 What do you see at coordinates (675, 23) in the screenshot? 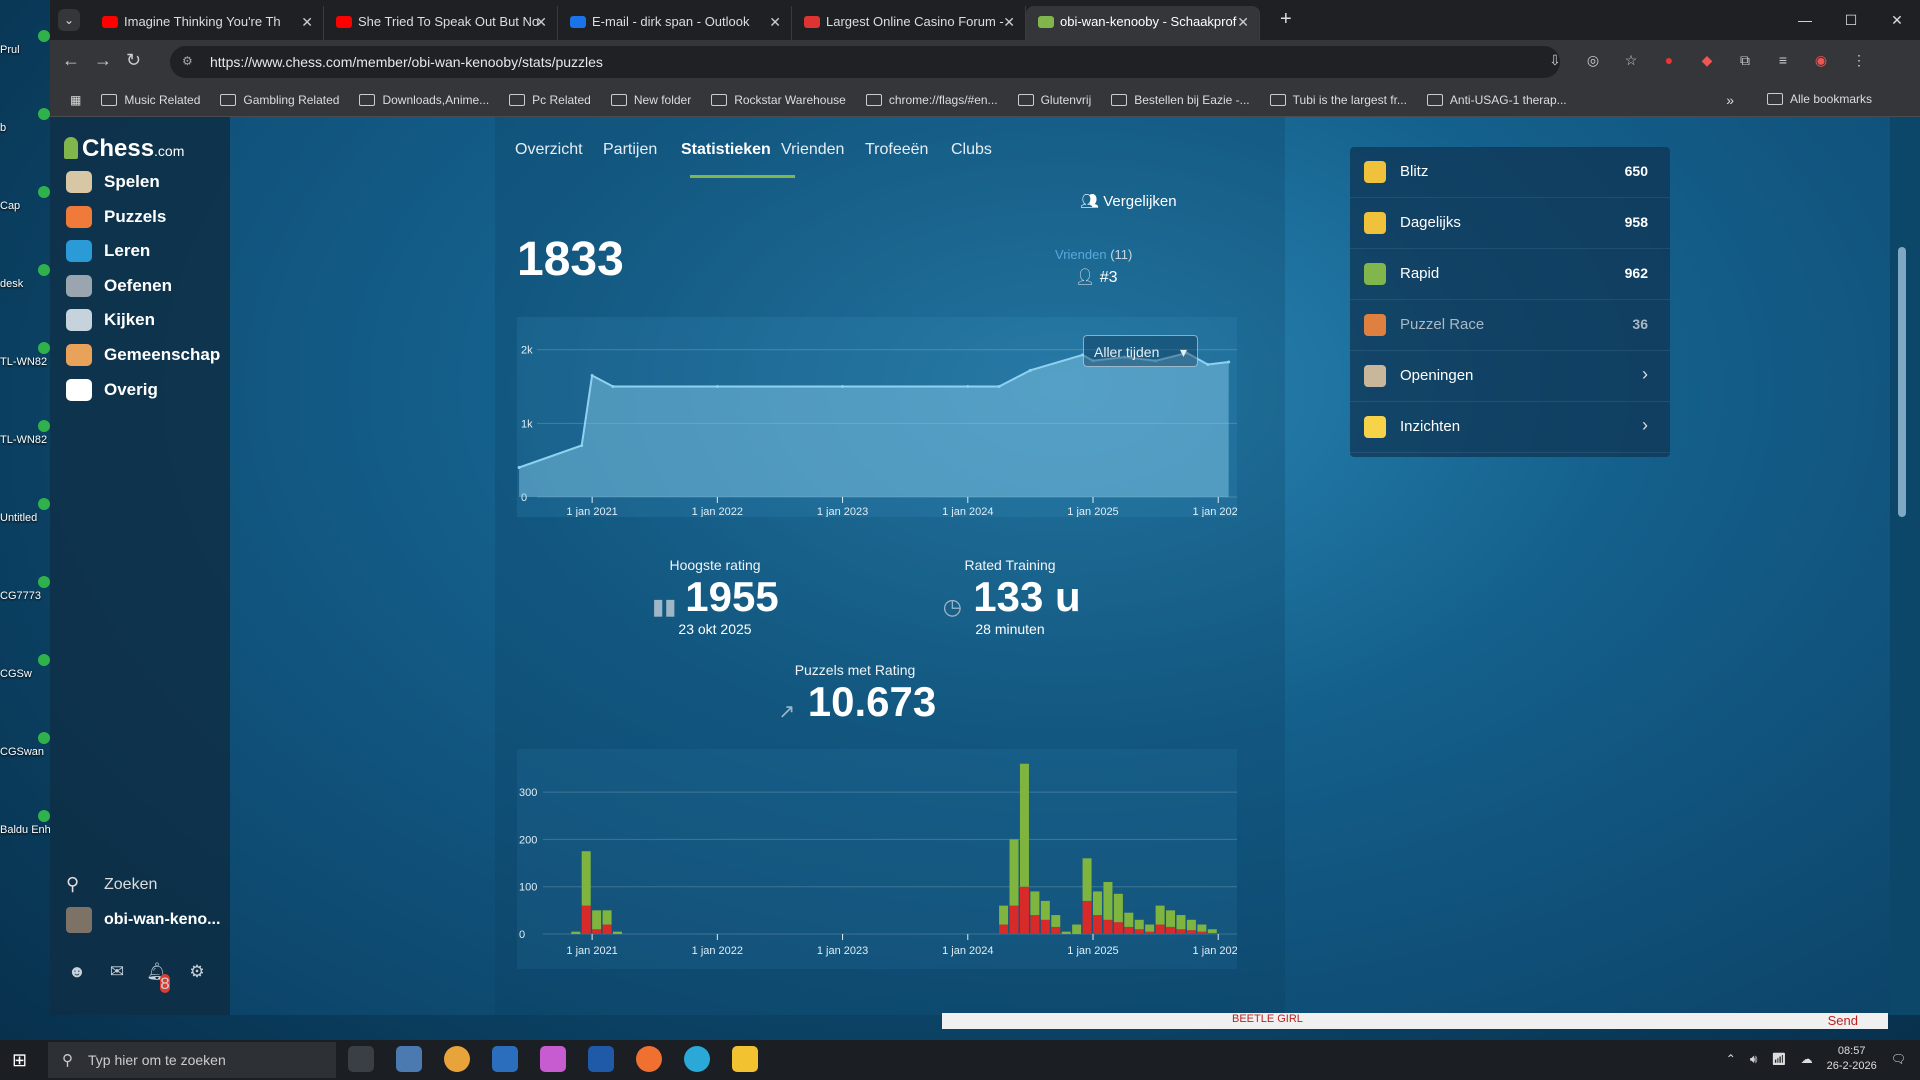
I see `browser-tab: E-mail - dirk span - Outlook ✕` at bounding box center [675, 23].